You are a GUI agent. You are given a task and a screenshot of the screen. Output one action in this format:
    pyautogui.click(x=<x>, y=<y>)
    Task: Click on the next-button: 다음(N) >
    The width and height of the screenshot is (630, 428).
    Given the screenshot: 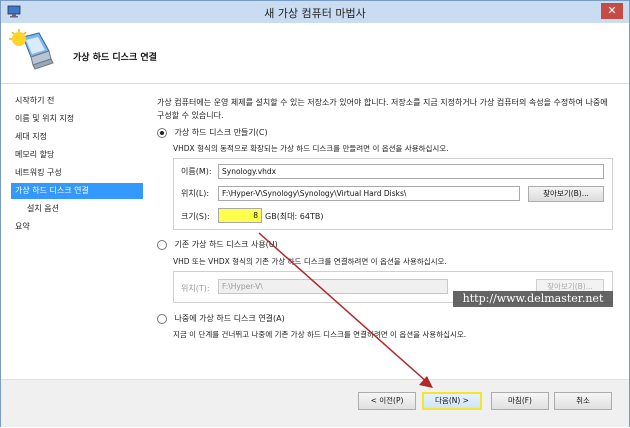 What is the action you would take?
    pyautogui.click(x=452, y=401)
    